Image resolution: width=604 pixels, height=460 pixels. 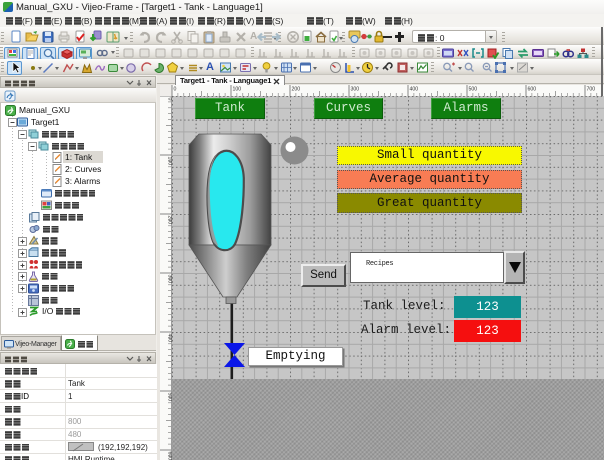 I want to click on svg-text: 400, so click(x=414, y=90).